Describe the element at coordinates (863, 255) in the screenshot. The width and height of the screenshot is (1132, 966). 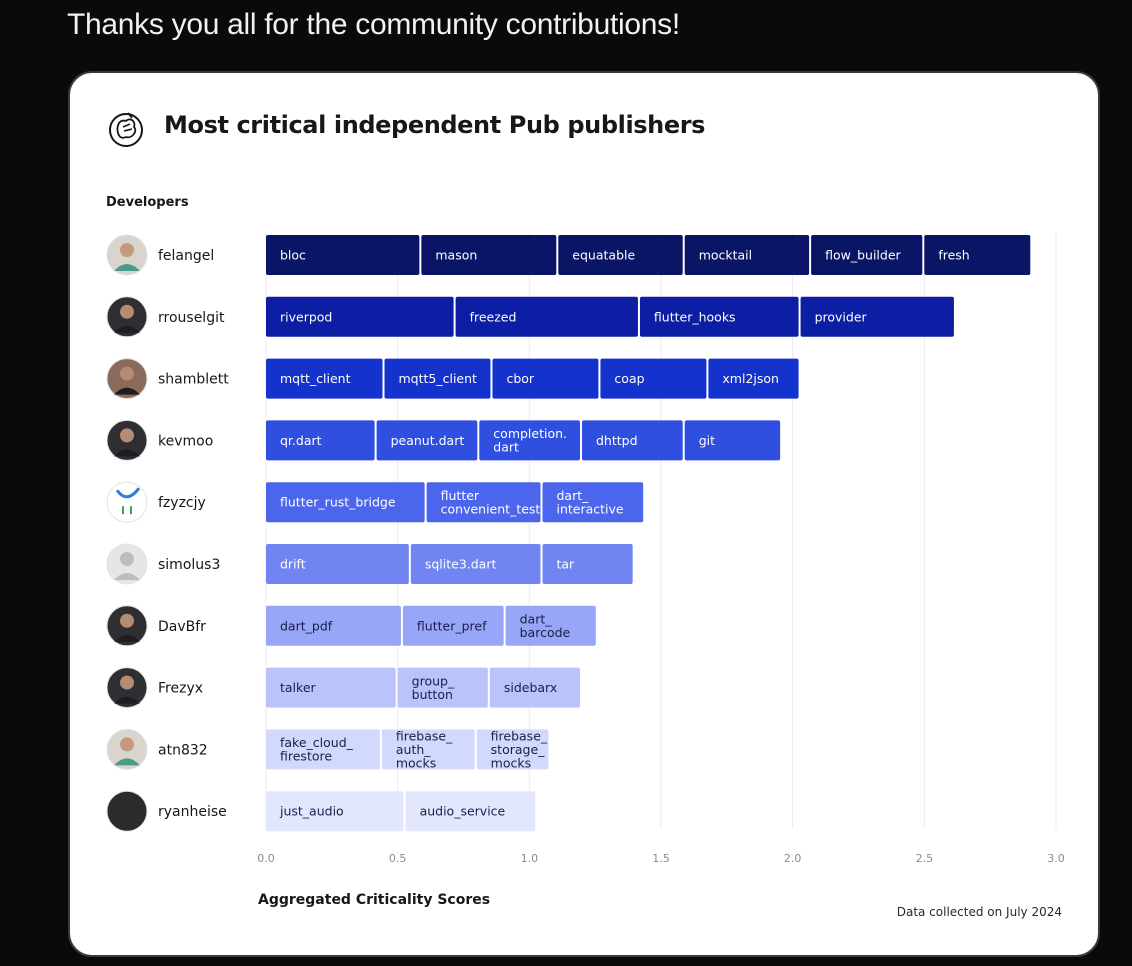
I see `package-label: flow_builder` at that location.